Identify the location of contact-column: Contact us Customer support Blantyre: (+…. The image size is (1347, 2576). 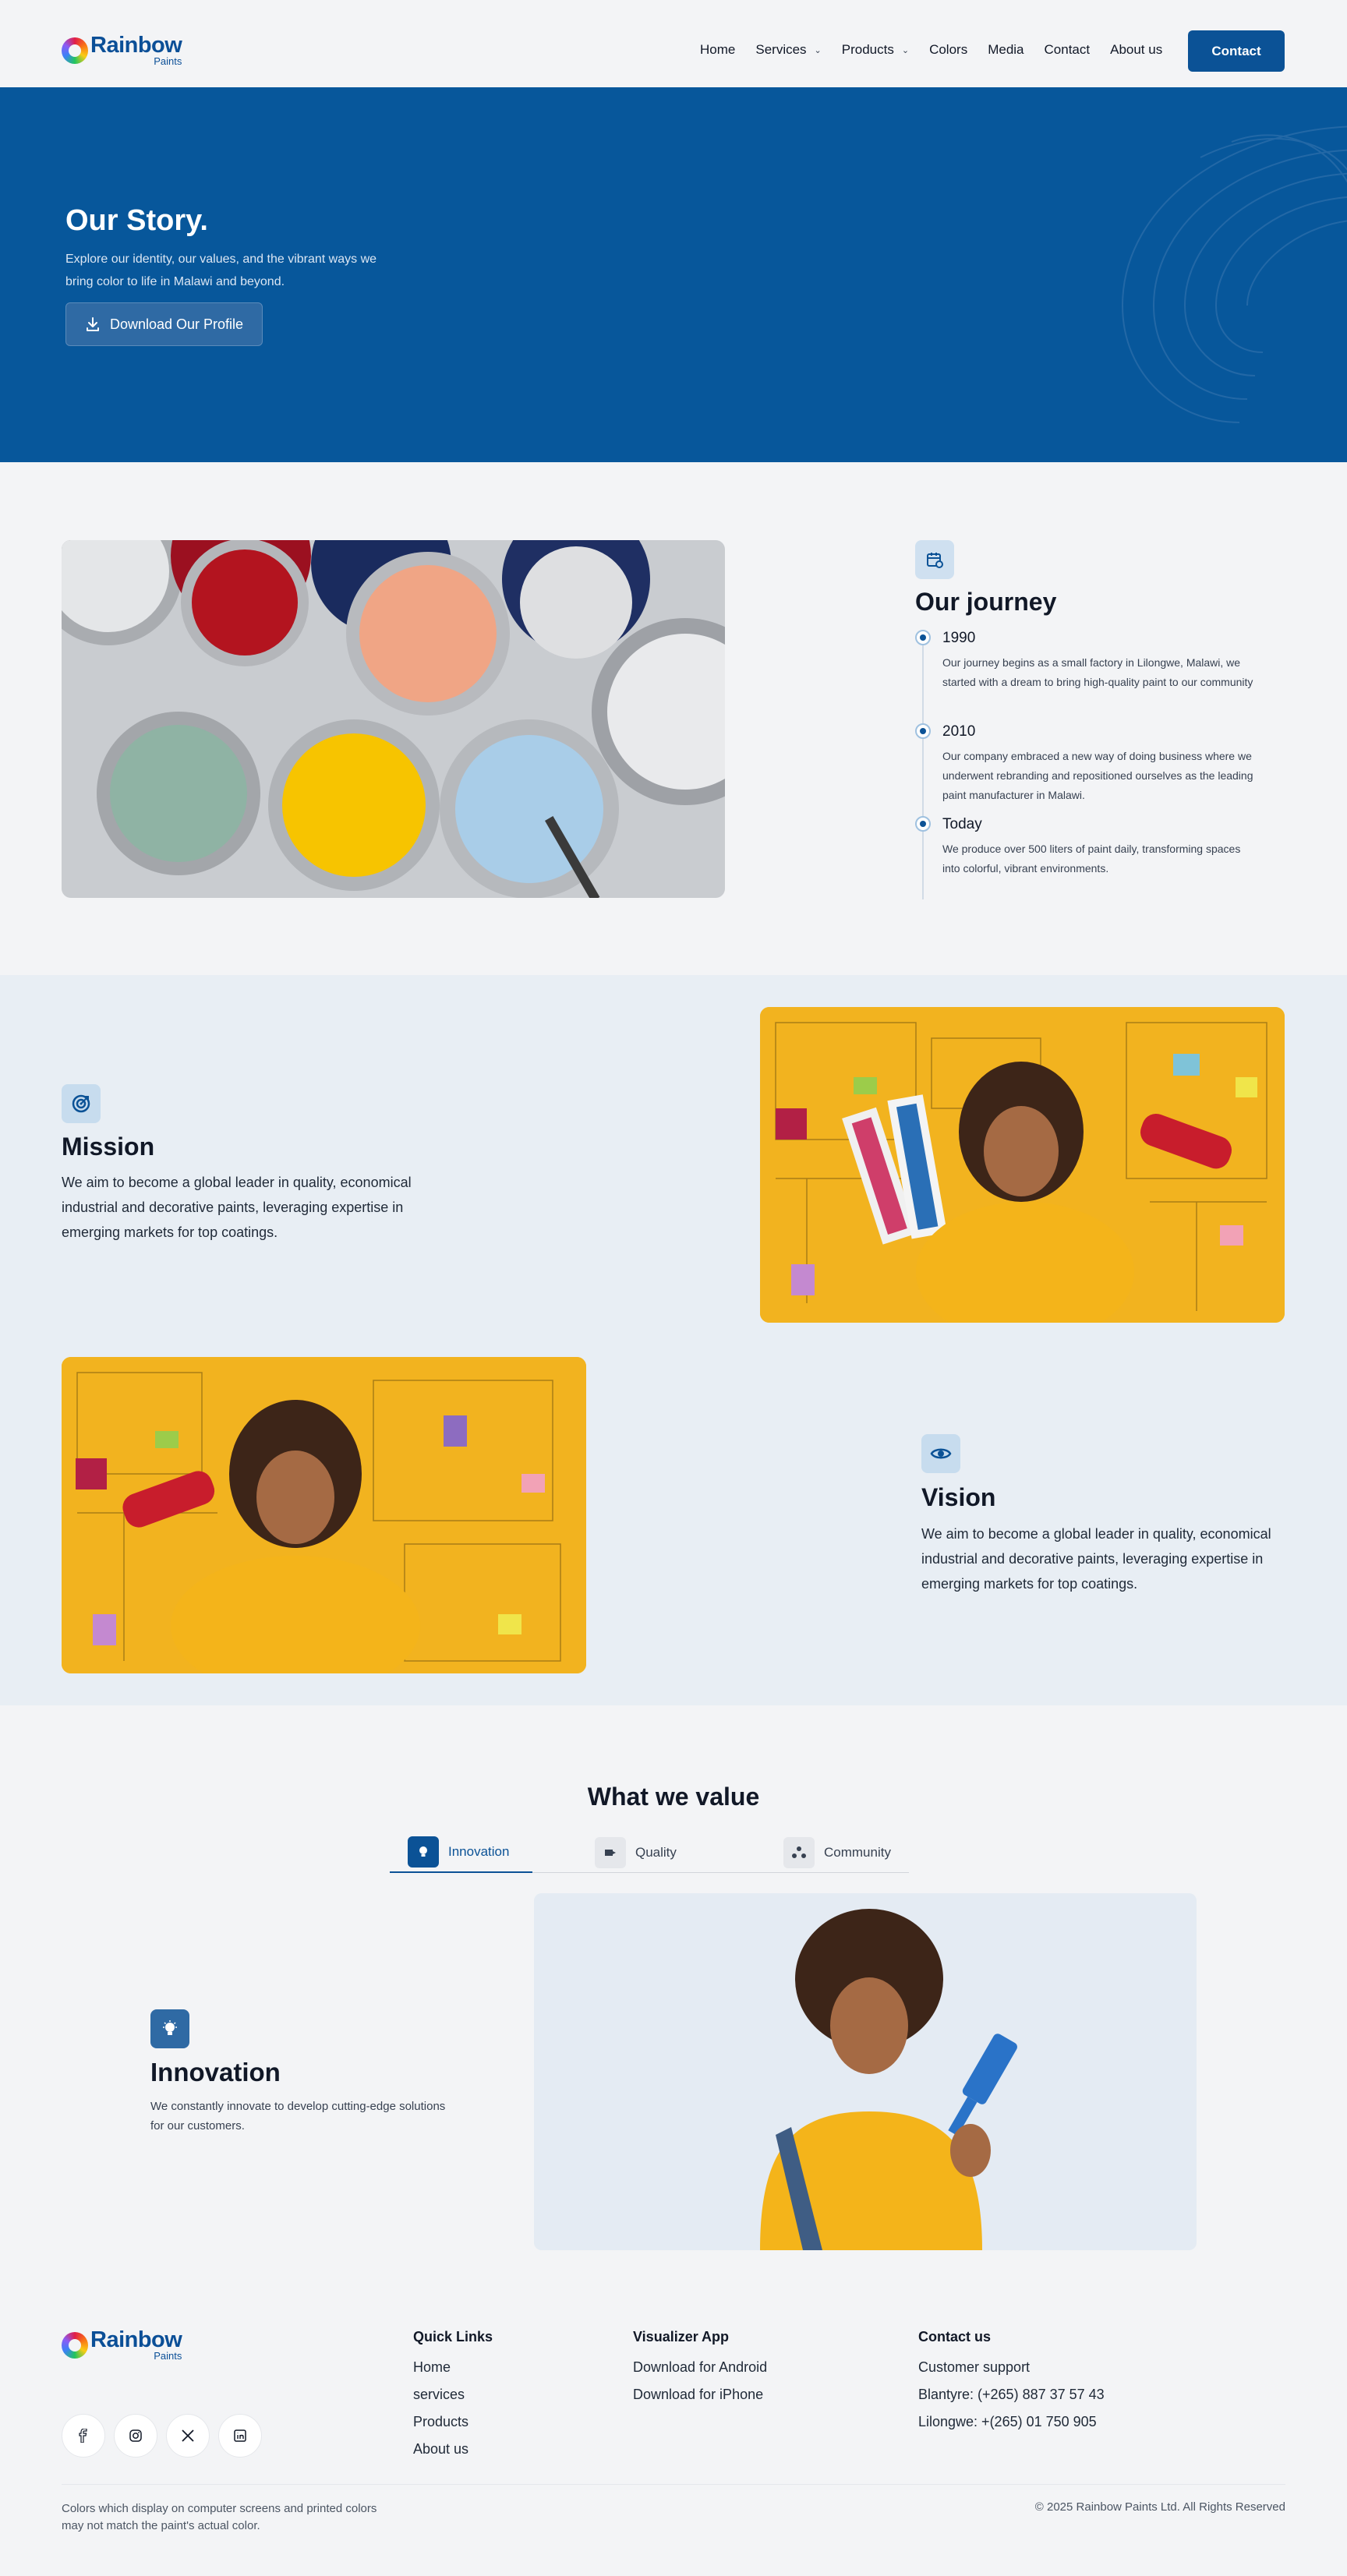
(1011, 2382).